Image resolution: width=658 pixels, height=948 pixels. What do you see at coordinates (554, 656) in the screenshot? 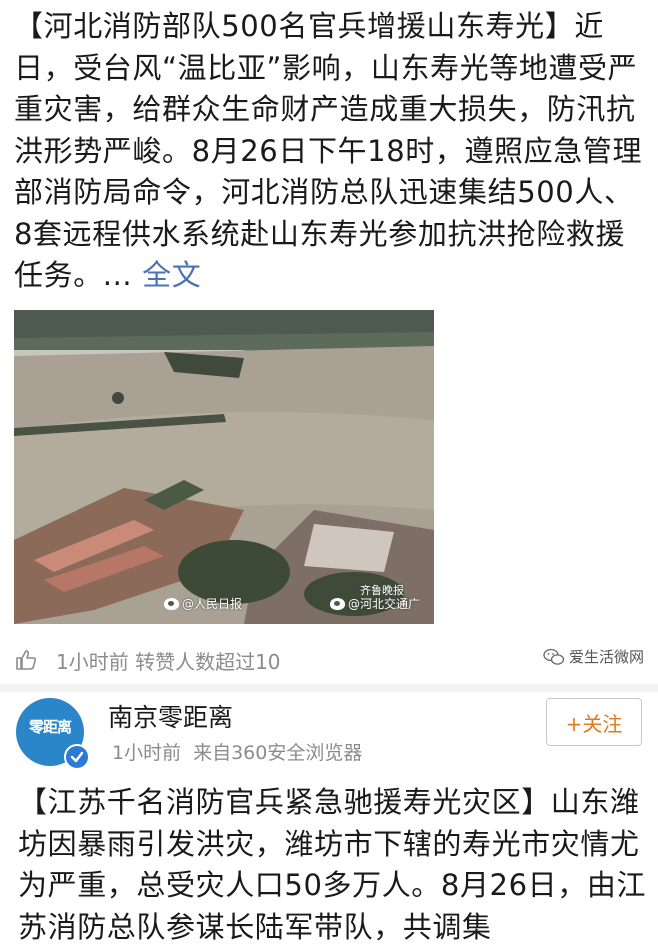
I see `wechat-icon` at bounding box center [554, 656].